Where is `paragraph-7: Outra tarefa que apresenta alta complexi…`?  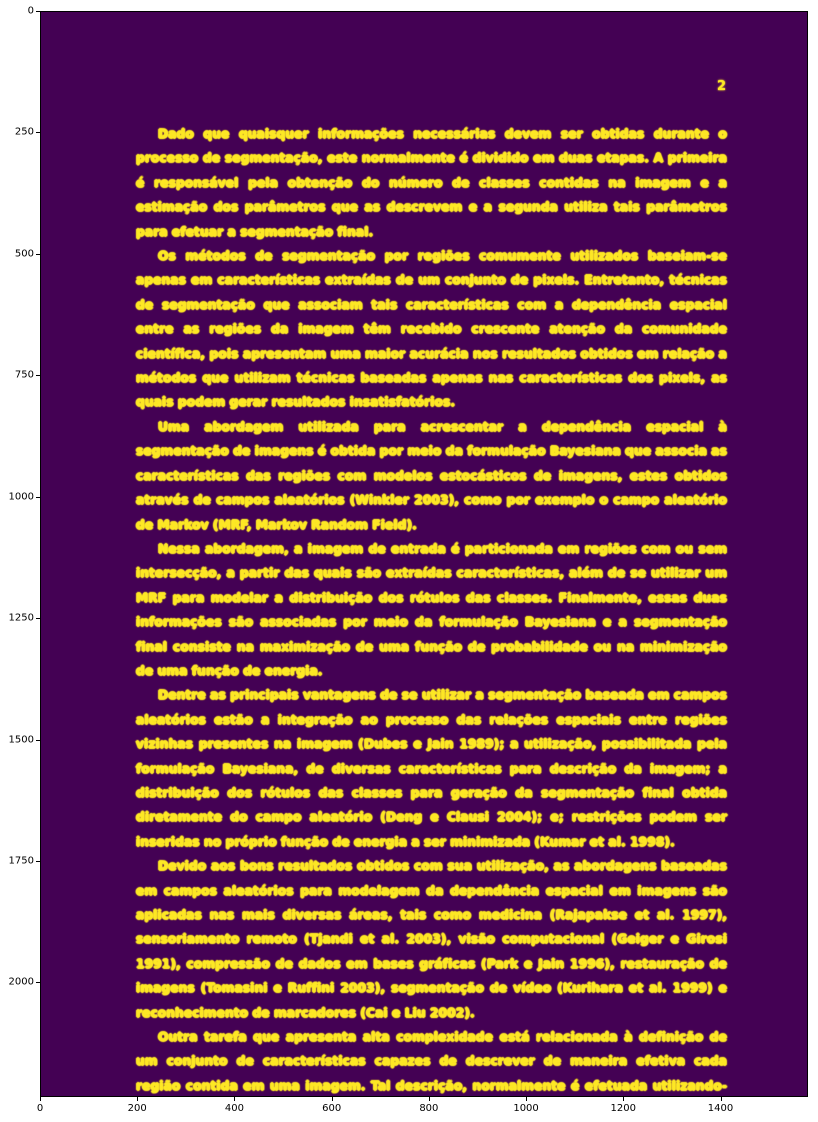
paragraph-7: Outra tarefa que apresenta alta complexi… is located at coordinates (431, 1061).